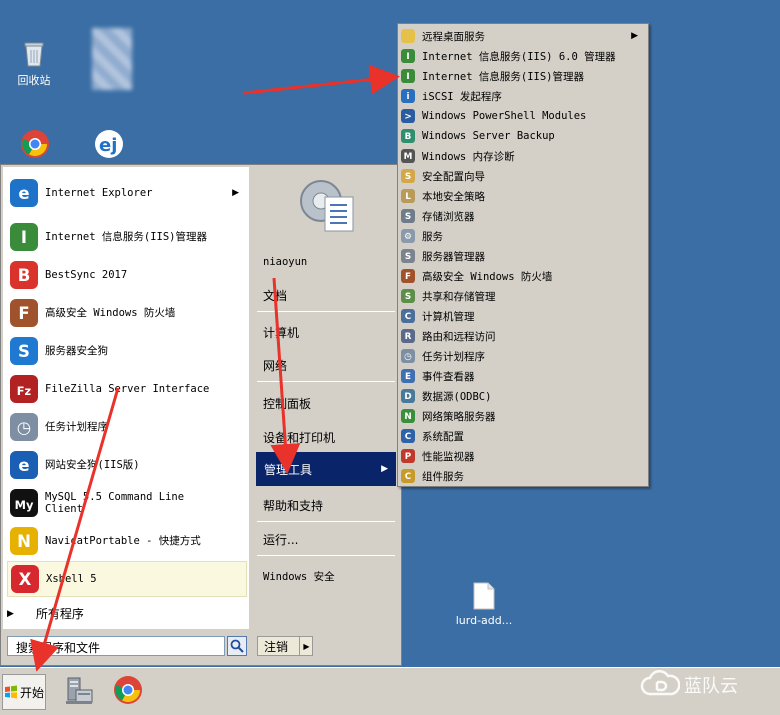 This screenshot has height=715, width=780. Describe the element at coordinates (326, 469) in the screenshot. I see `admin-tools-menu-item: 管理工具 ▶` at that location.